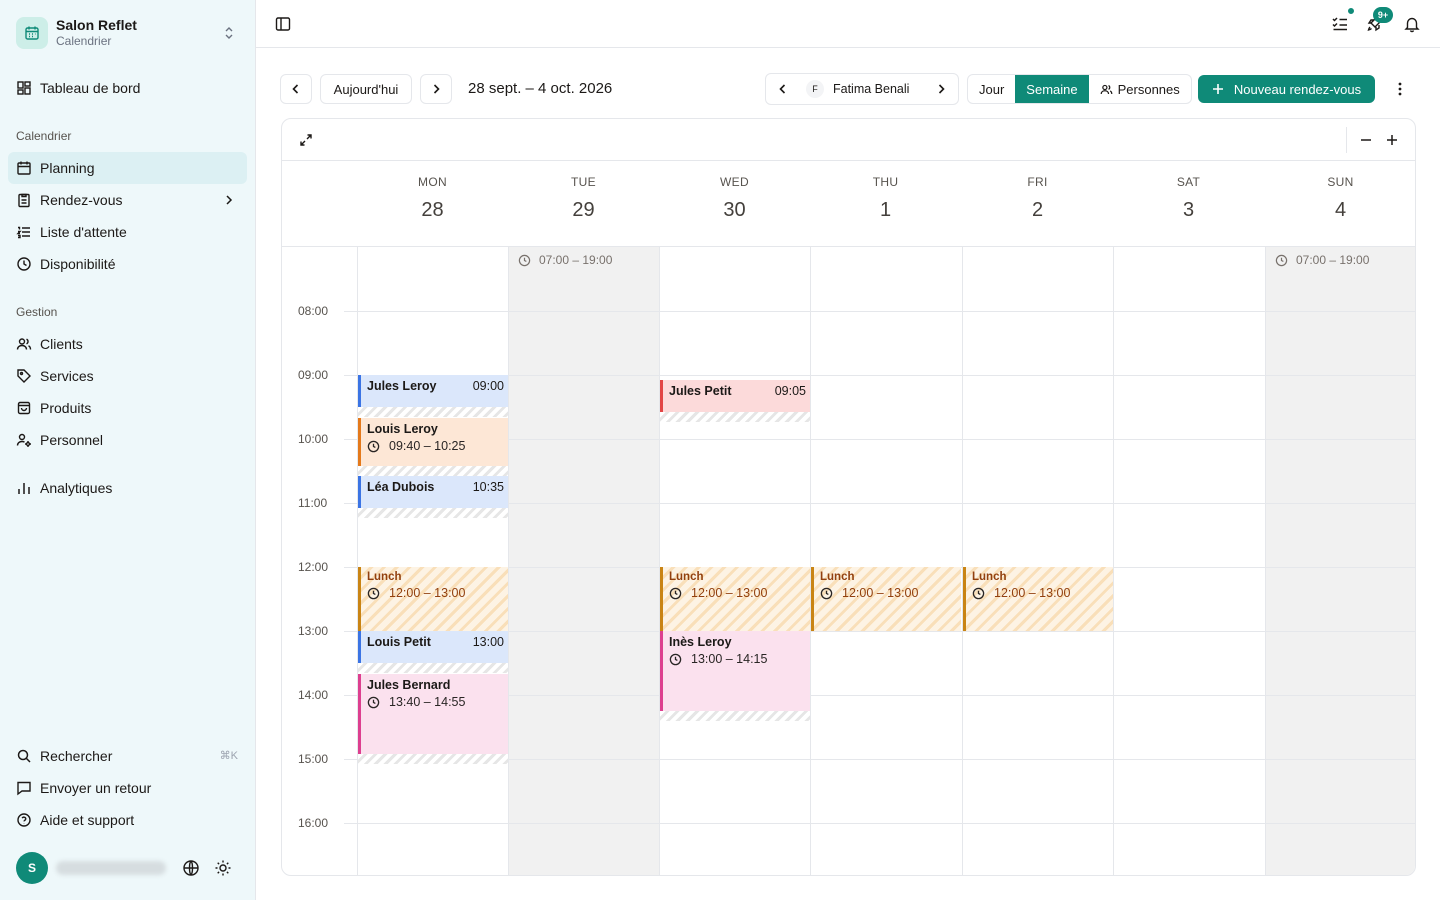 The height and width of the screenshot is (900, 1440). I want to click on chevron-up-down-icon, so click(231, 33).